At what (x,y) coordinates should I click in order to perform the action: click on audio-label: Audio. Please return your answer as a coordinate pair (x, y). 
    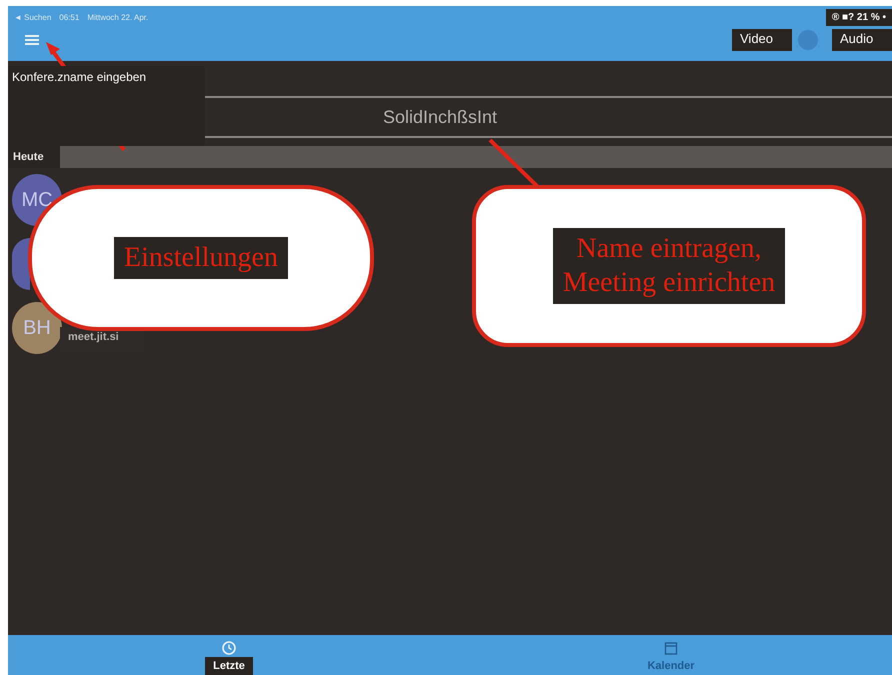
    Looking at the image, I should click on (862, 40).